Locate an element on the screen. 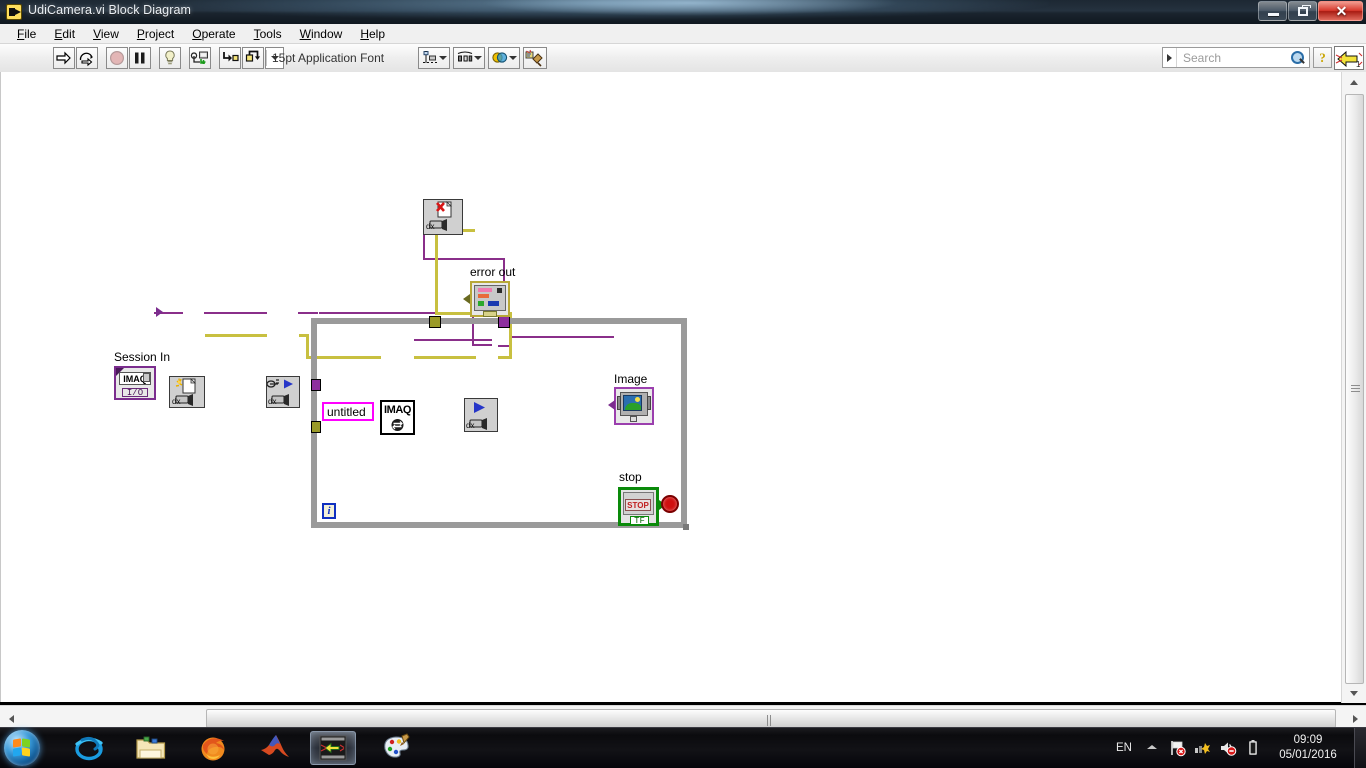 Image resolution: width=1366 pixels, height=768 pixels. show-desktop-button is located at coordinates (1360, 748).